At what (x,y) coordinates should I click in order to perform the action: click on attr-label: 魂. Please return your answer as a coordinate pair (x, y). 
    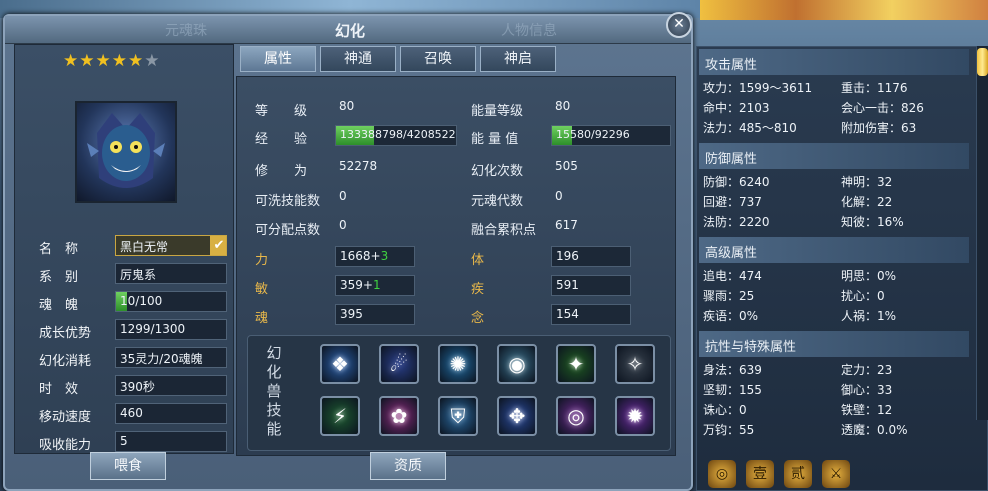
    Looking at the image, I should click on (262, 318).